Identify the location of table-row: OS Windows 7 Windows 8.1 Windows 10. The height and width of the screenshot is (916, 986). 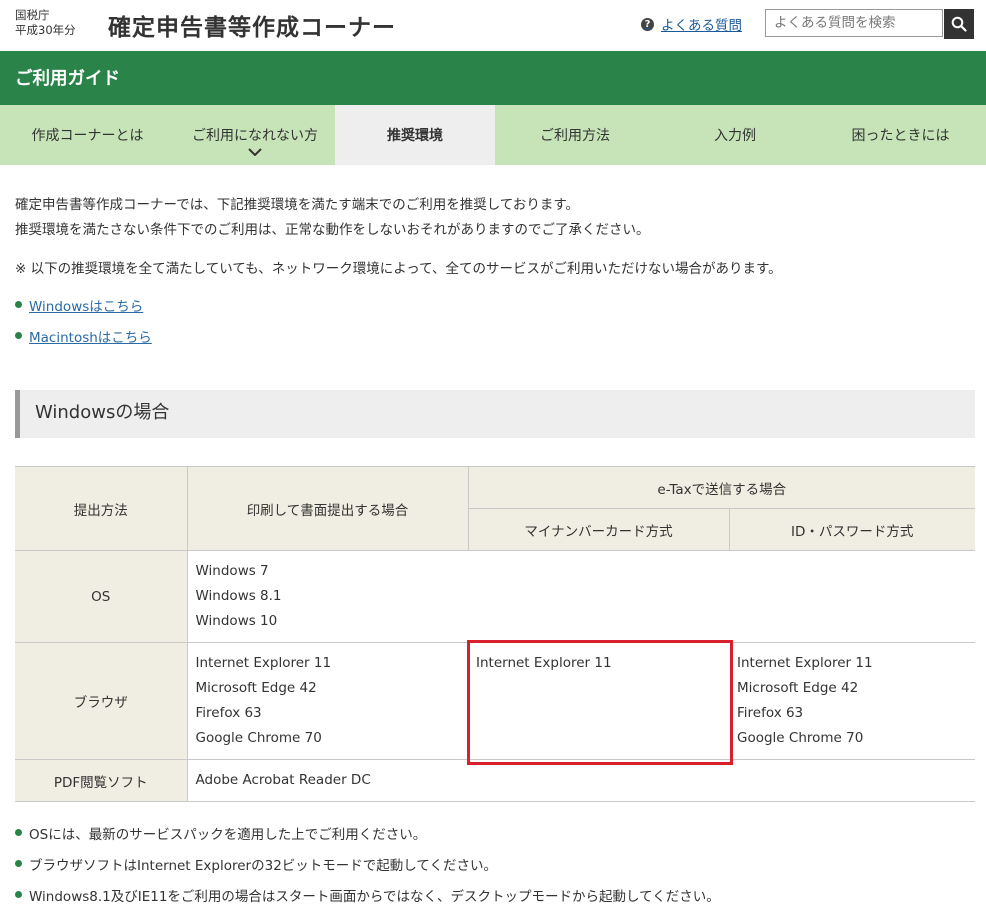
(495, 596).